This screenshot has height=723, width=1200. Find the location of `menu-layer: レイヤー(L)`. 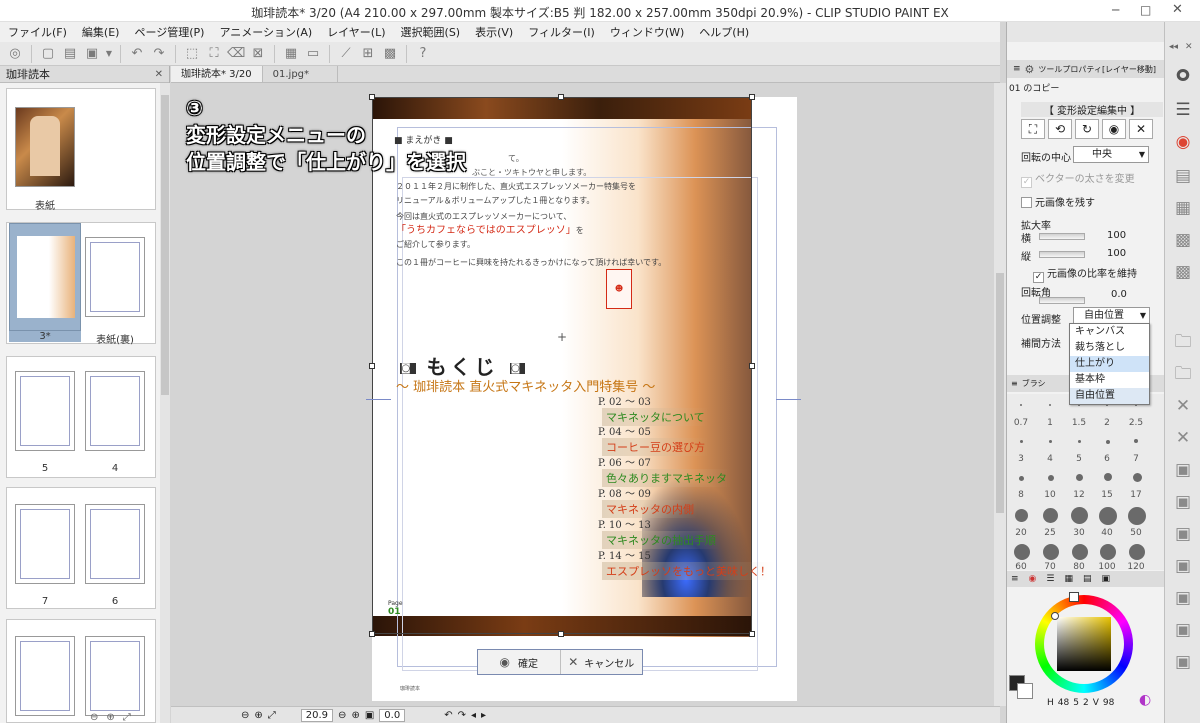

menu-layer: レイヤー(L) is located at coordinates (356, 32).